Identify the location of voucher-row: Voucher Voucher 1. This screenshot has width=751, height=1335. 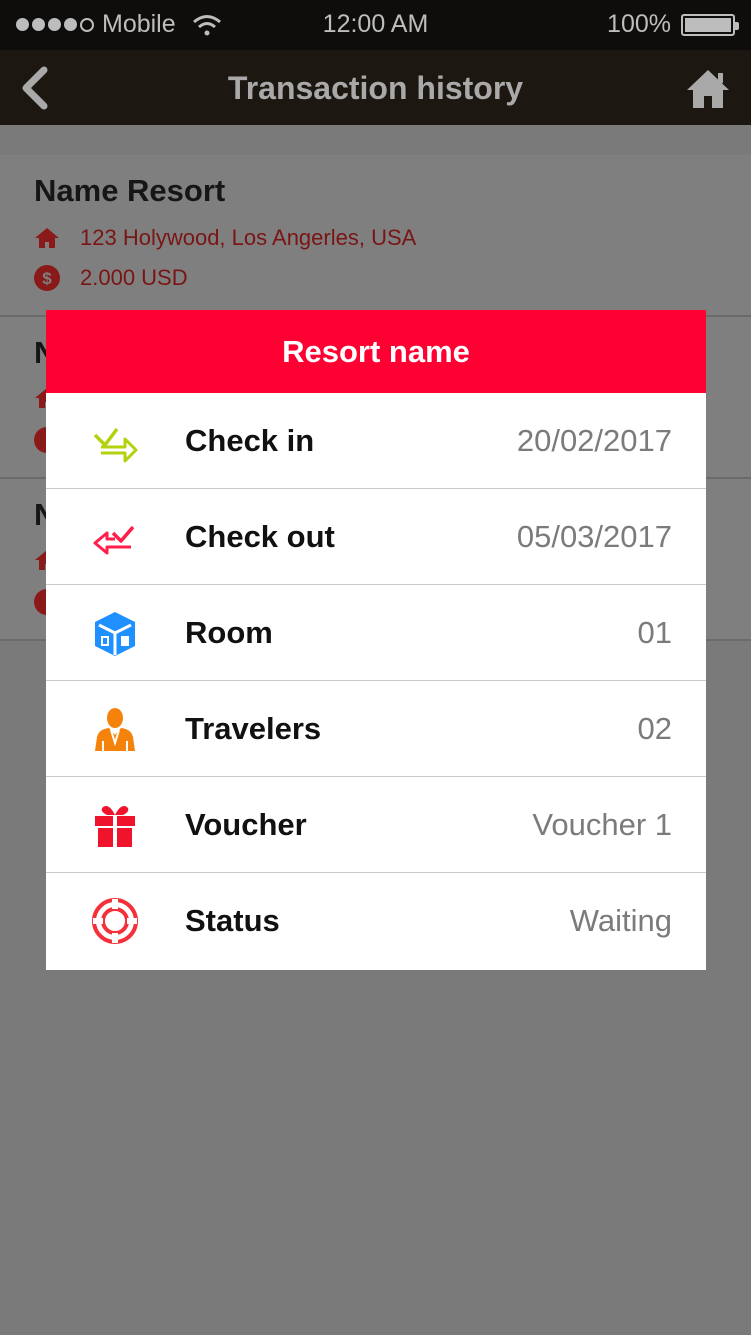
(376, 825).